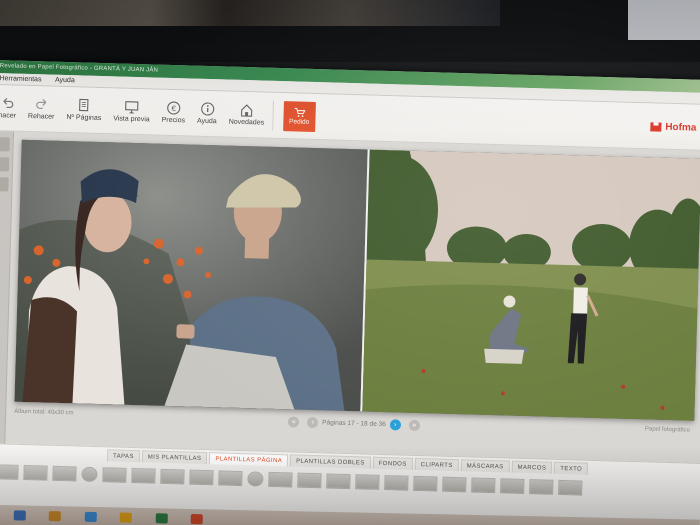 The image size is (700, 525). I want to click on cart-icon, so click(300, 112).